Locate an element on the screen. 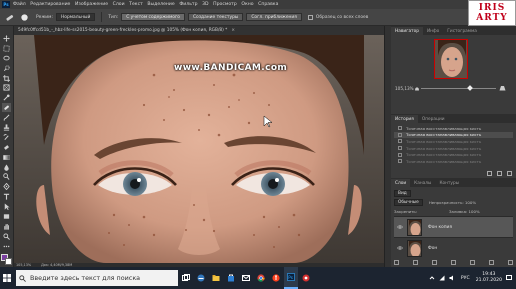 The width and height of the screenshot is (516, 289). tab-history: История is located at coordinates (404, 119).